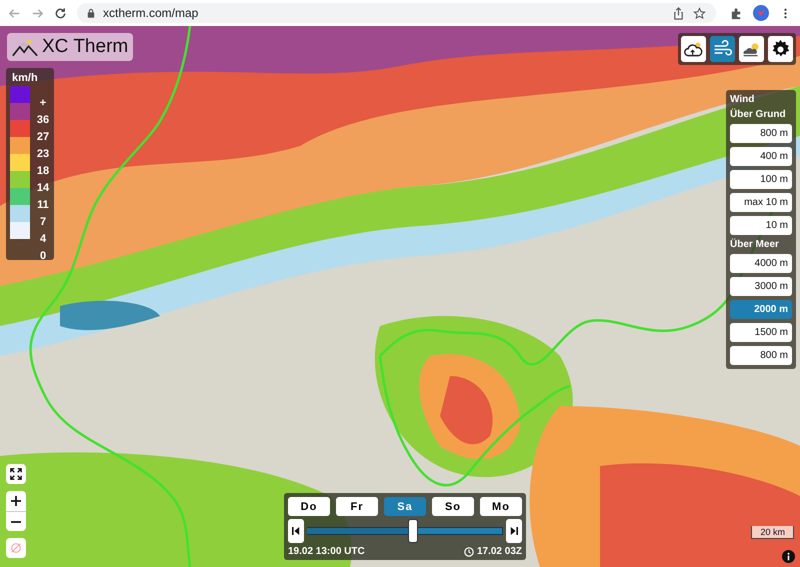  Describe the element at coordinates (43, 154) in the screenshot. I see `legend-label: 23` at that location.